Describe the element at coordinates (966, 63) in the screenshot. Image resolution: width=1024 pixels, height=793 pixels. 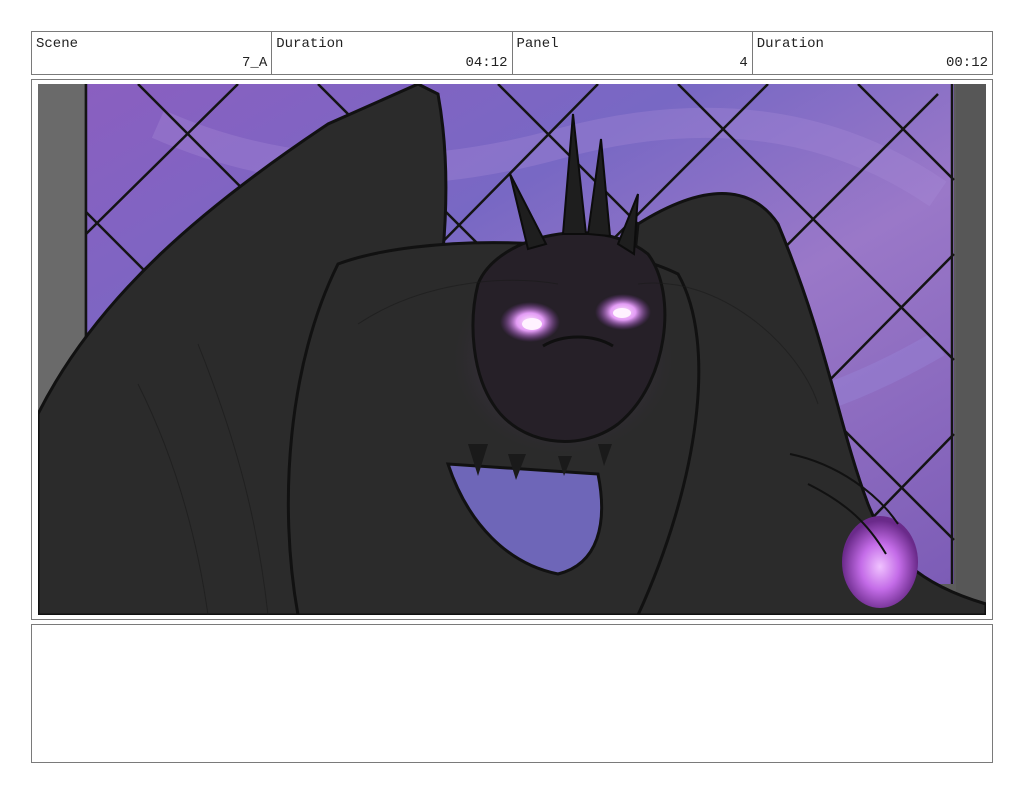
I see `panel-duration-value: 00:12` at that location.